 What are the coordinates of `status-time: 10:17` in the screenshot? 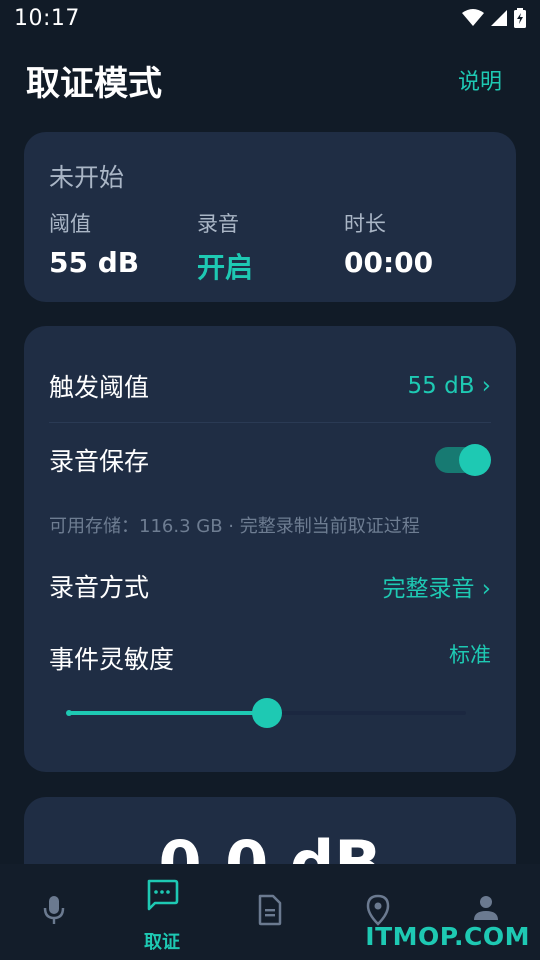 It's located at (47, 18).